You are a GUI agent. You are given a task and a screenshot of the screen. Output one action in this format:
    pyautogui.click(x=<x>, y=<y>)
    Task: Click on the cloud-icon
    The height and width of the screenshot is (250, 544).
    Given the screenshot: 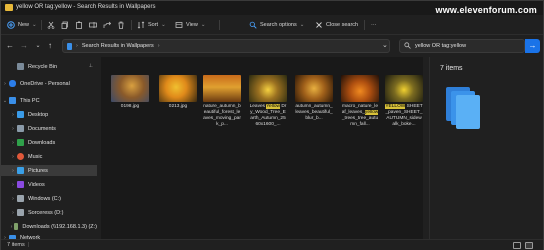 What is the action you would take?
    pyautogui.click(x=12, y=83)
    